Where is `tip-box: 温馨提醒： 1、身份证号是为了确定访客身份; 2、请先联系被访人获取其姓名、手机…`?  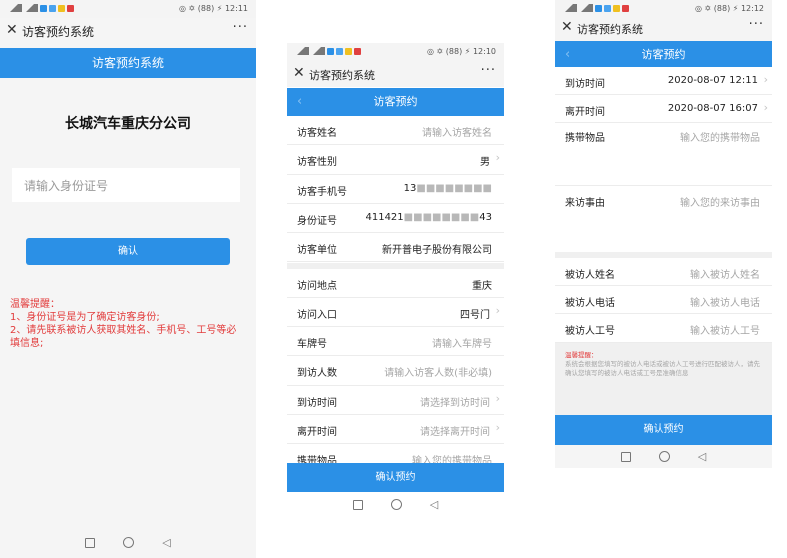 tip-box: 温馨提醒： 1、身份证号是为了确定访客身份; 2、请先联系被访人获取其姓名、手机… is located at coordinates (128, 324).